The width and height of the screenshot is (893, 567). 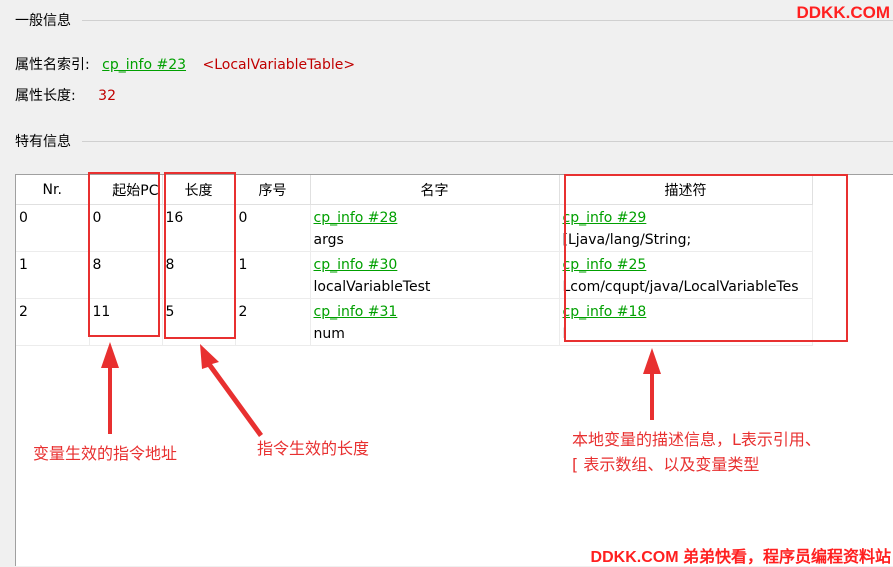 What do you see at coordinates (105, 453) in the screenshot?
I see `annotation-start-pc: 变量生效的指令地址` at bounding box center [105, 453].